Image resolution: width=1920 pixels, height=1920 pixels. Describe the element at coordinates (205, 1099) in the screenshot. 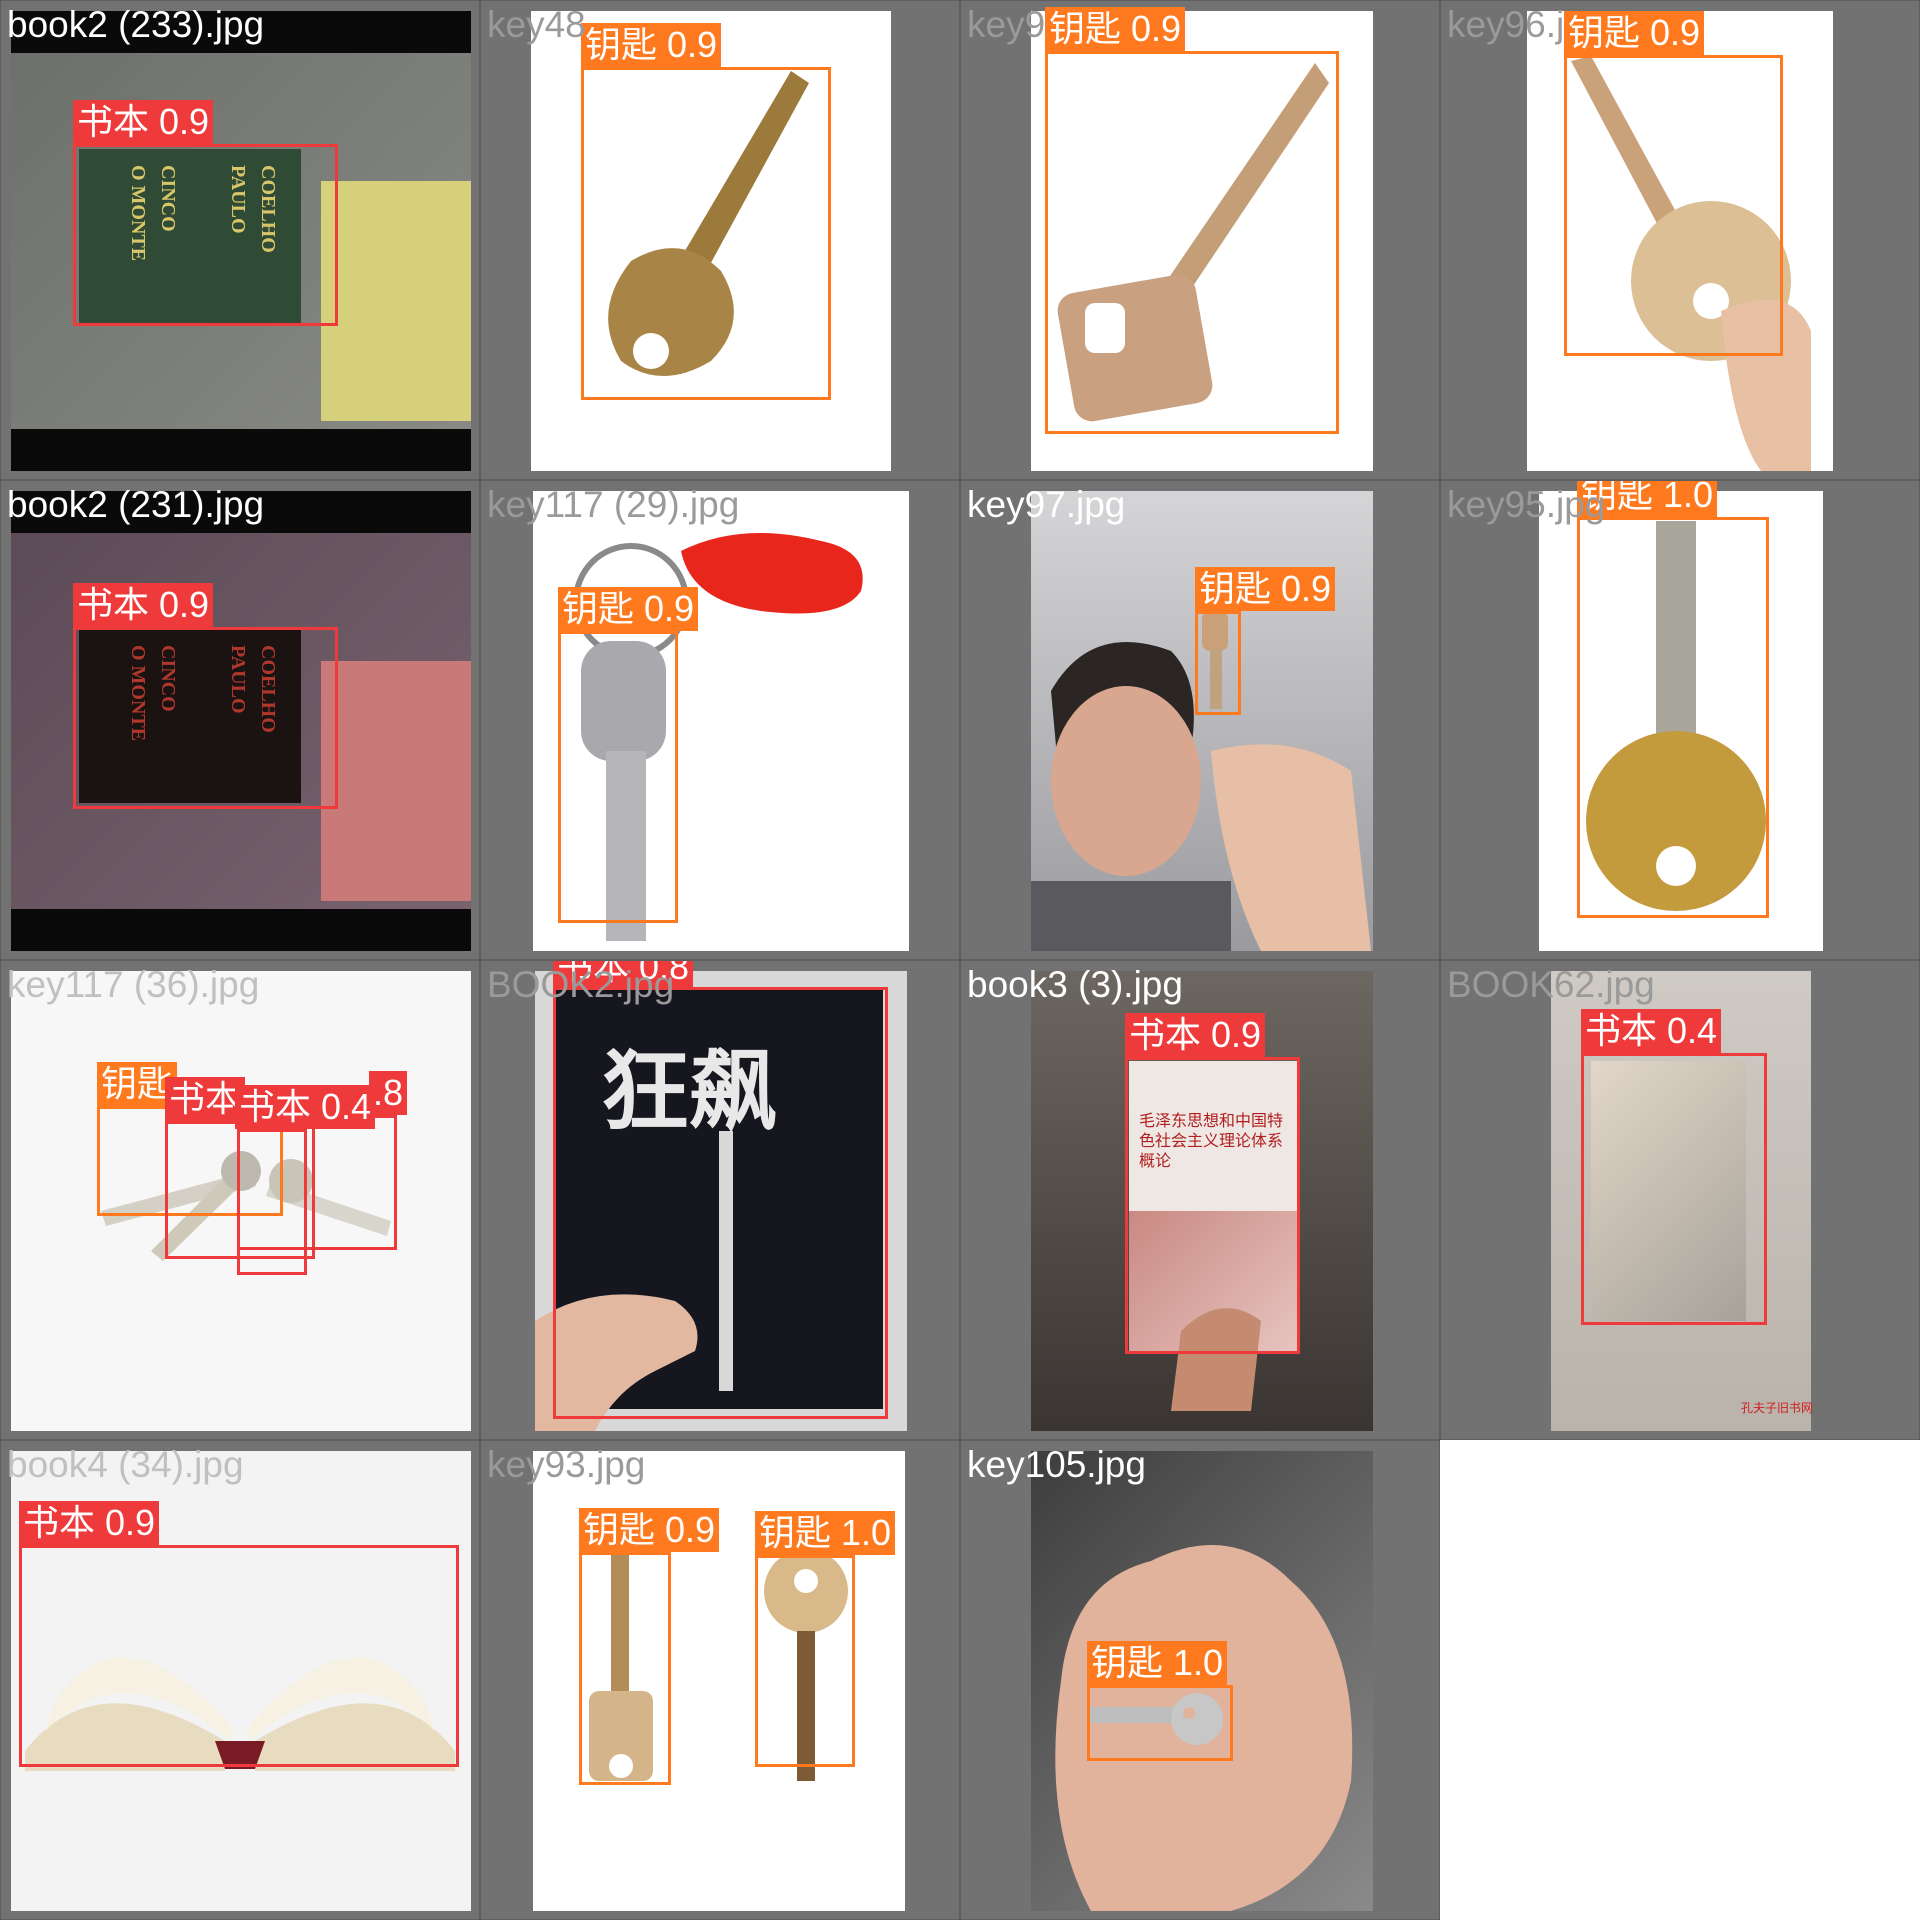

I see `detection-label-book: 书本` at that location.